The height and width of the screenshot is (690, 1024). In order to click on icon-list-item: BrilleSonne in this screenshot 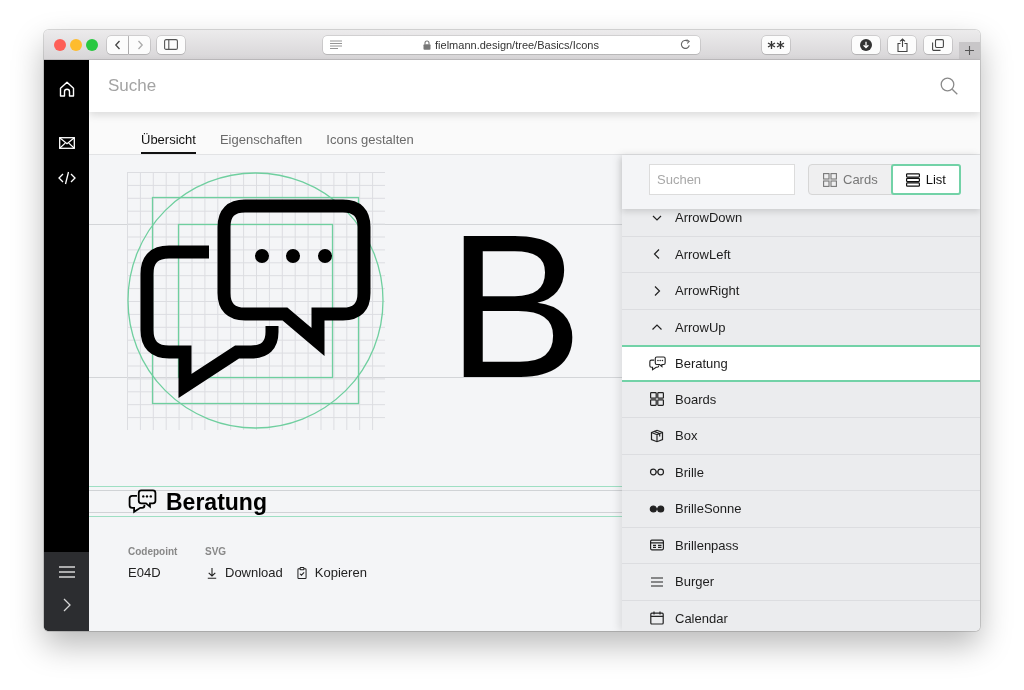, I will do `click(801, 509)`.